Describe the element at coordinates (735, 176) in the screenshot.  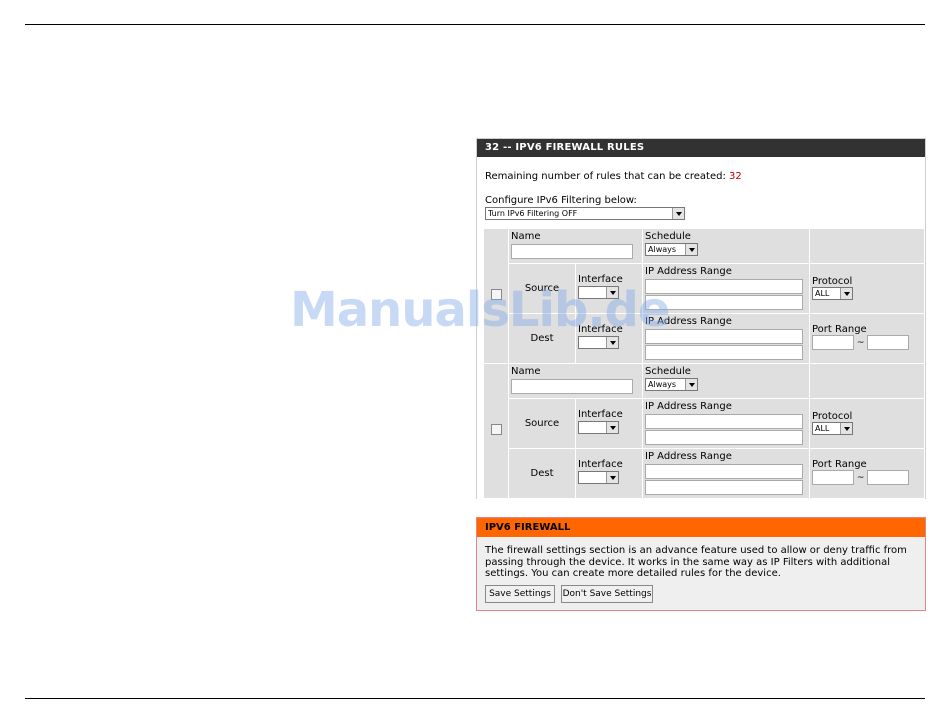
I see `remaining-count: 32` at that location.